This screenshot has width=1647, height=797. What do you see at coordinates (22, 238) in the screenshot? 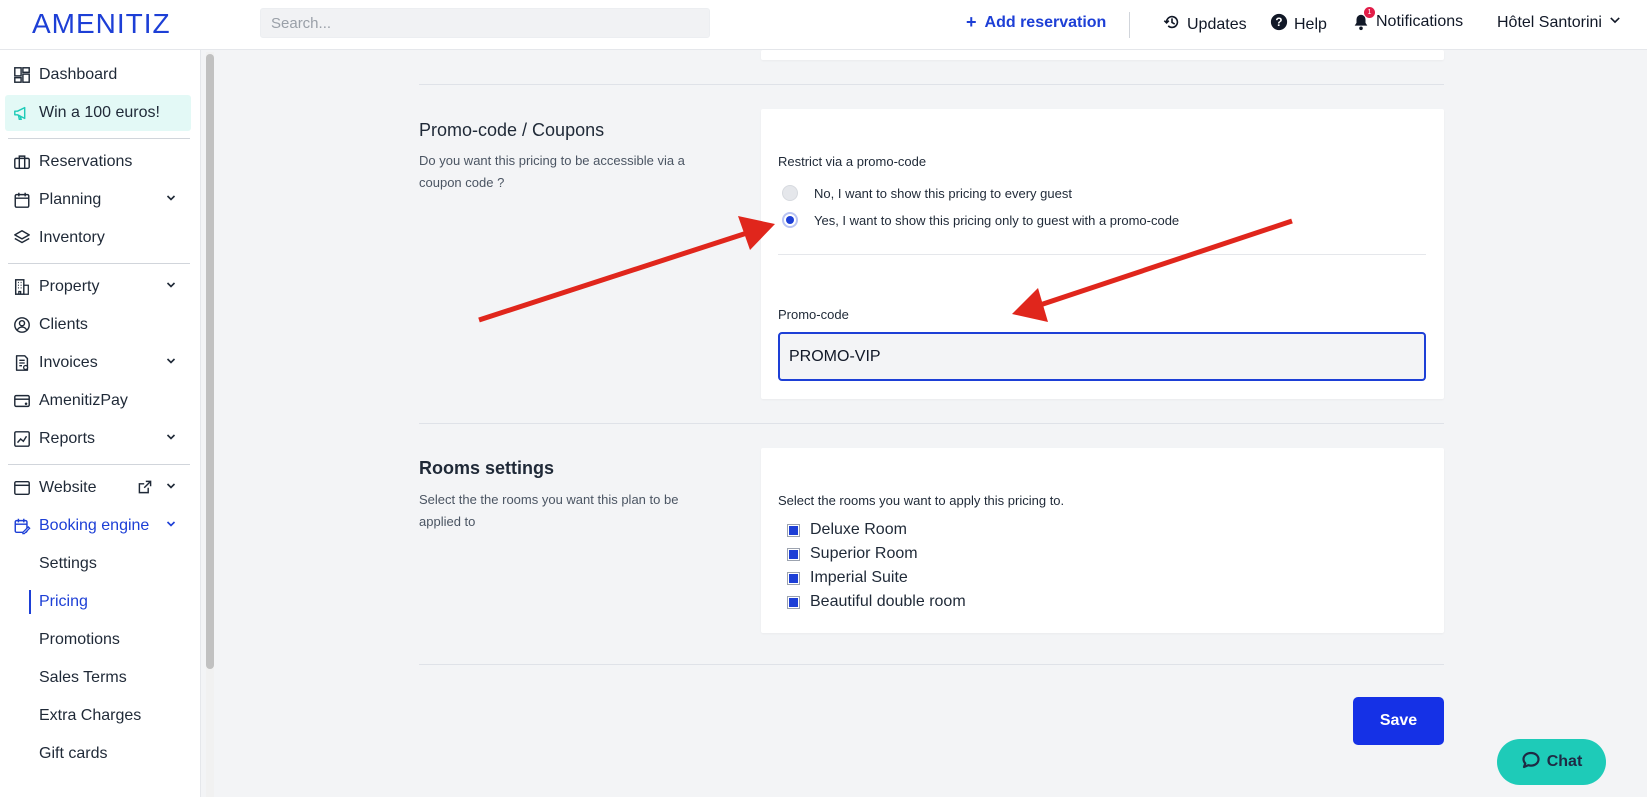
I see `layers-icon` at bounding box center [22, 238].